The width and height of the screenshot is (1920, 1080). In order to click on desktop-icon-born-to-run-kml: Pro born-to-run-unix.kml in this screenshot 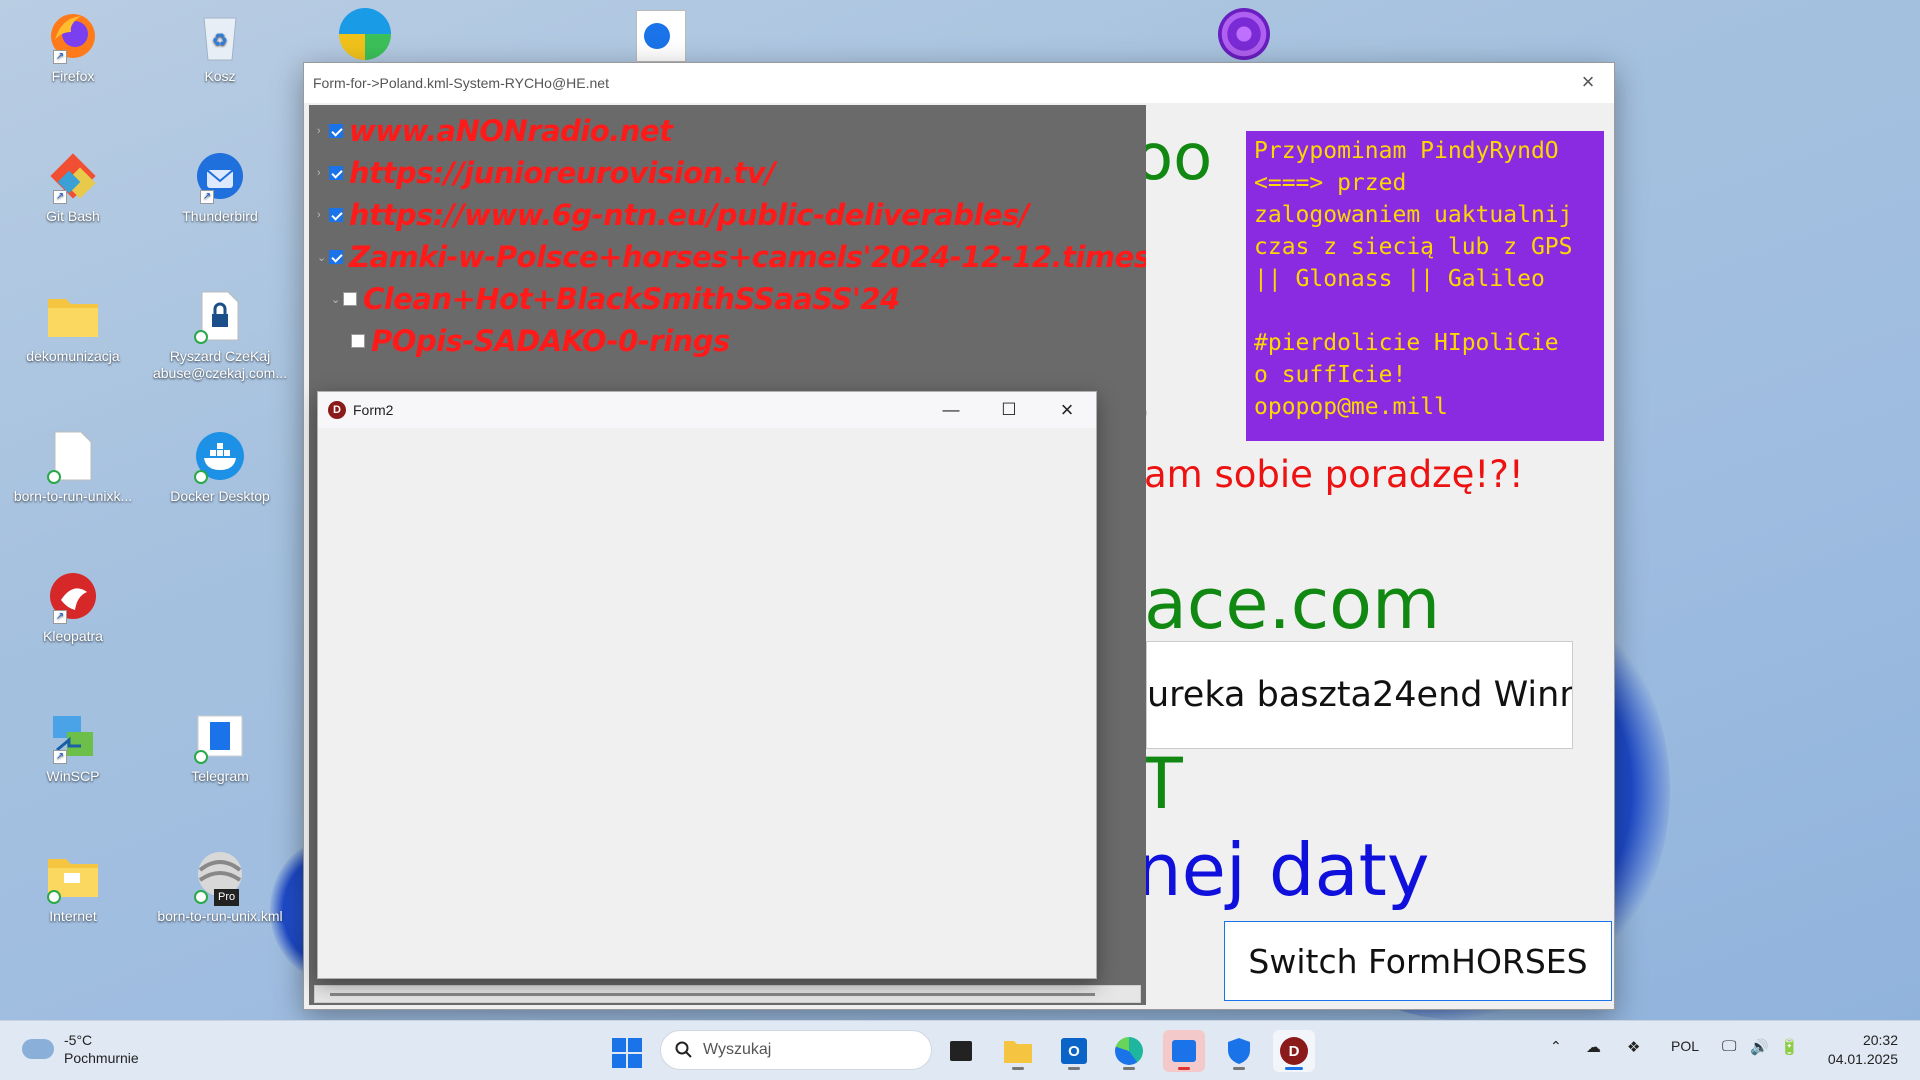, I will do `click(220, 886)`.